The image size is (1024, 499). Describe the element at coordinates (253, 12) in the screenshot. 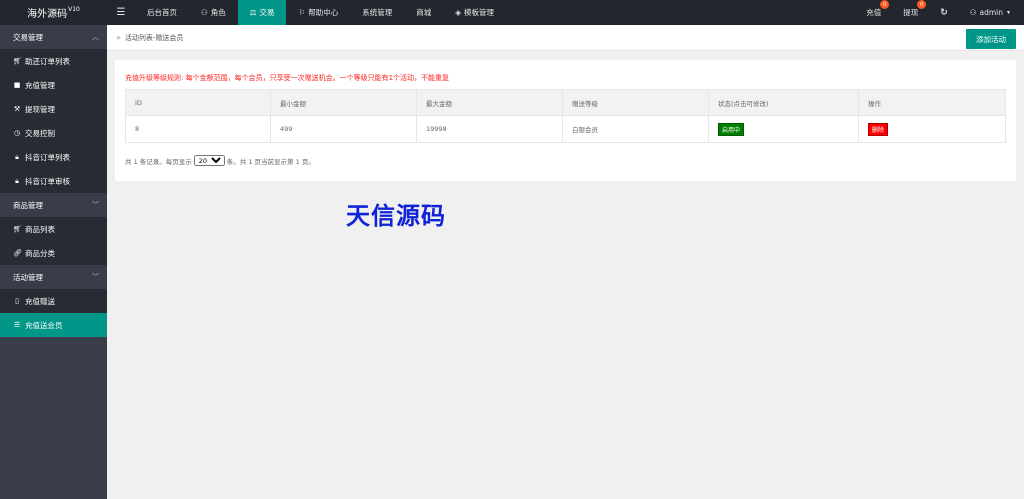

I see `balance-scale-icon: ⚖` at that location.